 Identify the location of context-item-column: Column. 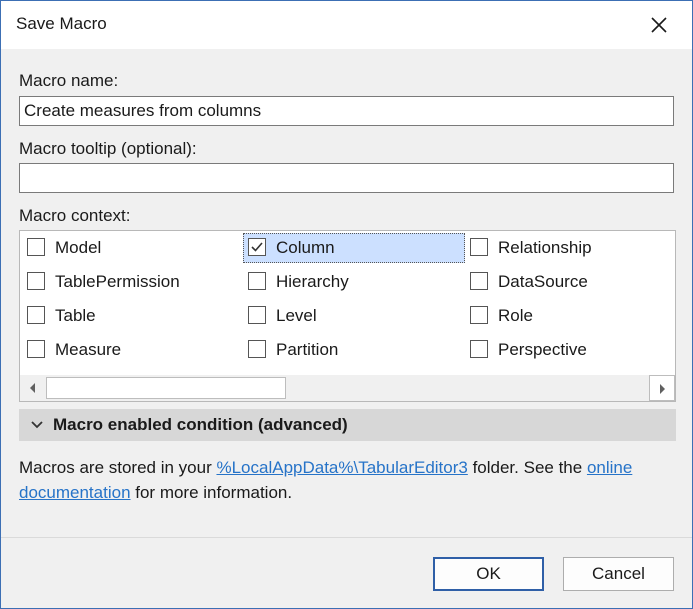
(354, 248).